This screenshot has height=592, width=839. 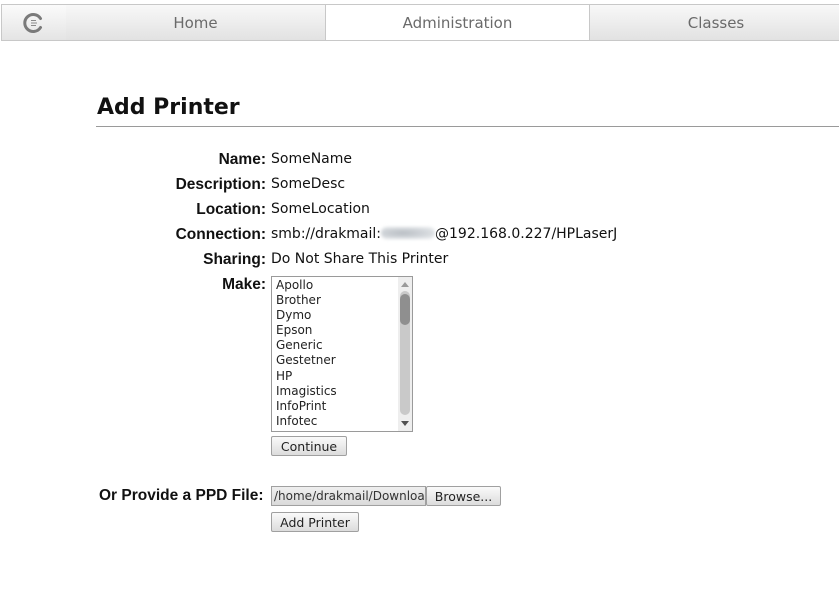 I want to click on make-option-dymo: Dymo, so click(x=306, y=315).